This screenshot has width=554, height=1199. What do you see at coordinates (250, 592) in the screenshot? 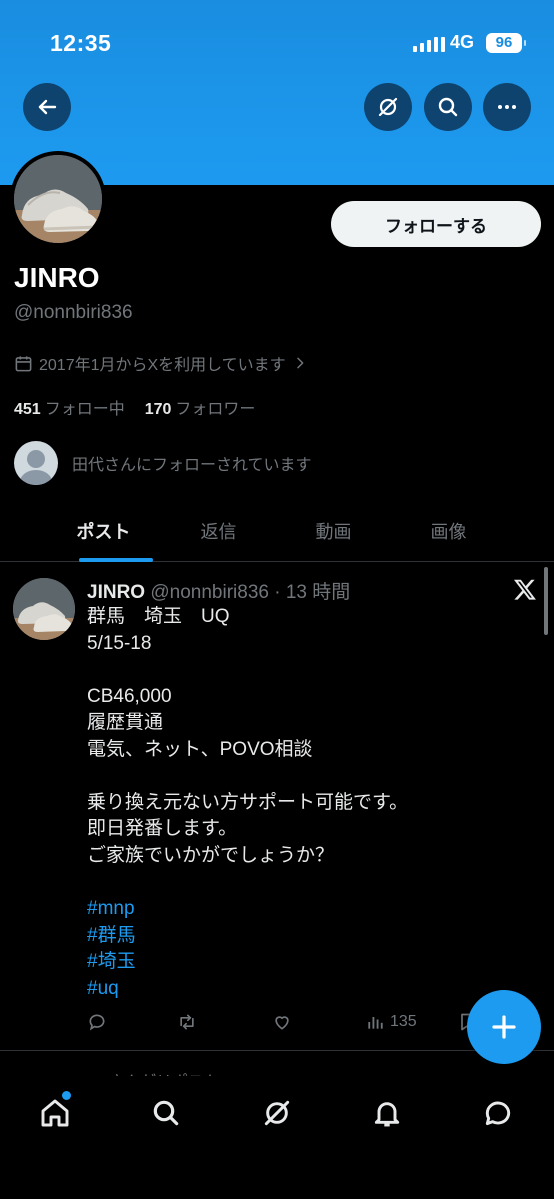
I see `post-meta: @nonnbiri836 · 13 時間` at bounding box center [250, 592].